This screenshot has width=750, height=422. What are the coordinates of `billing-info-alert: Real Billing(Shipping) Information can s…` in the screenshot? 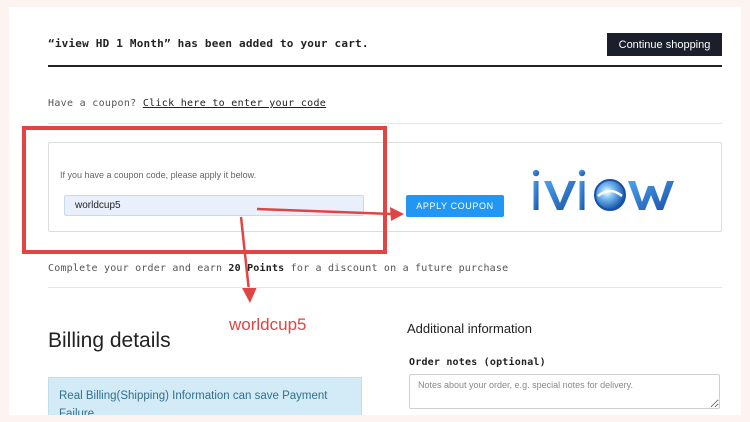 It's located at (205, 396).